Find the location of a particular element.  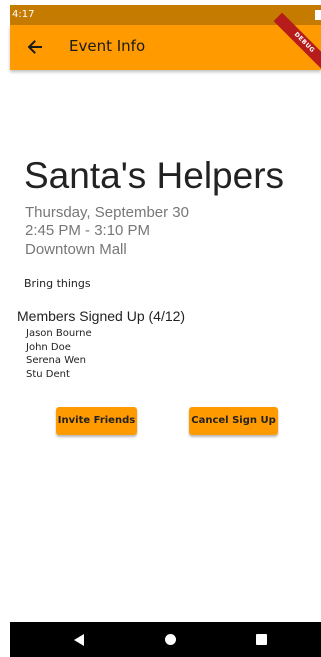

system-nav-bar is located at coordinates (165, 639).